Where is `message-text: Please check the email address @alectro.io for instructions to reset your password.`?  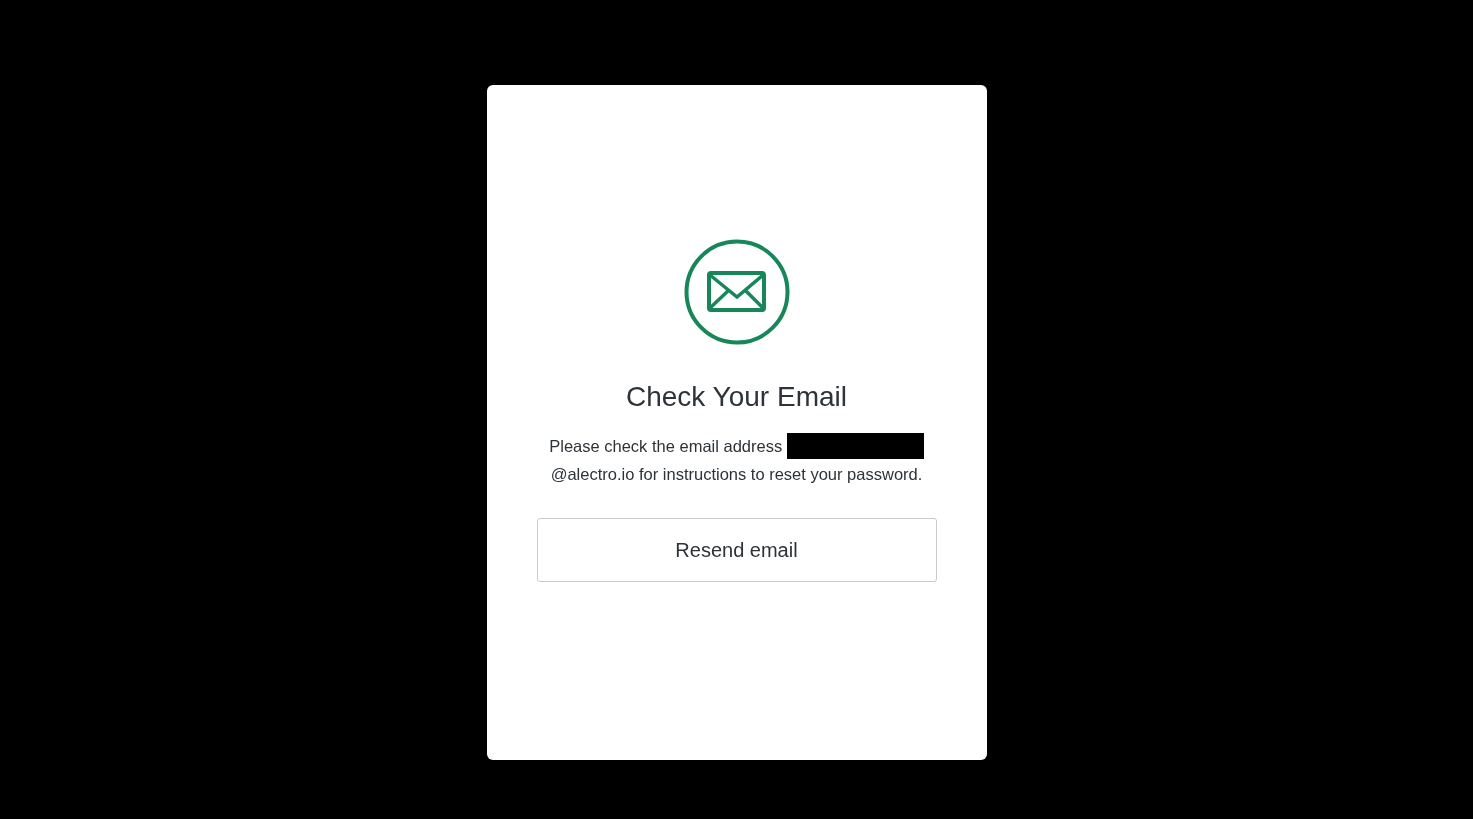 message-text: Please check the email address @alectro.io for instructions to reset your password. is located at coordinates (736, 460).